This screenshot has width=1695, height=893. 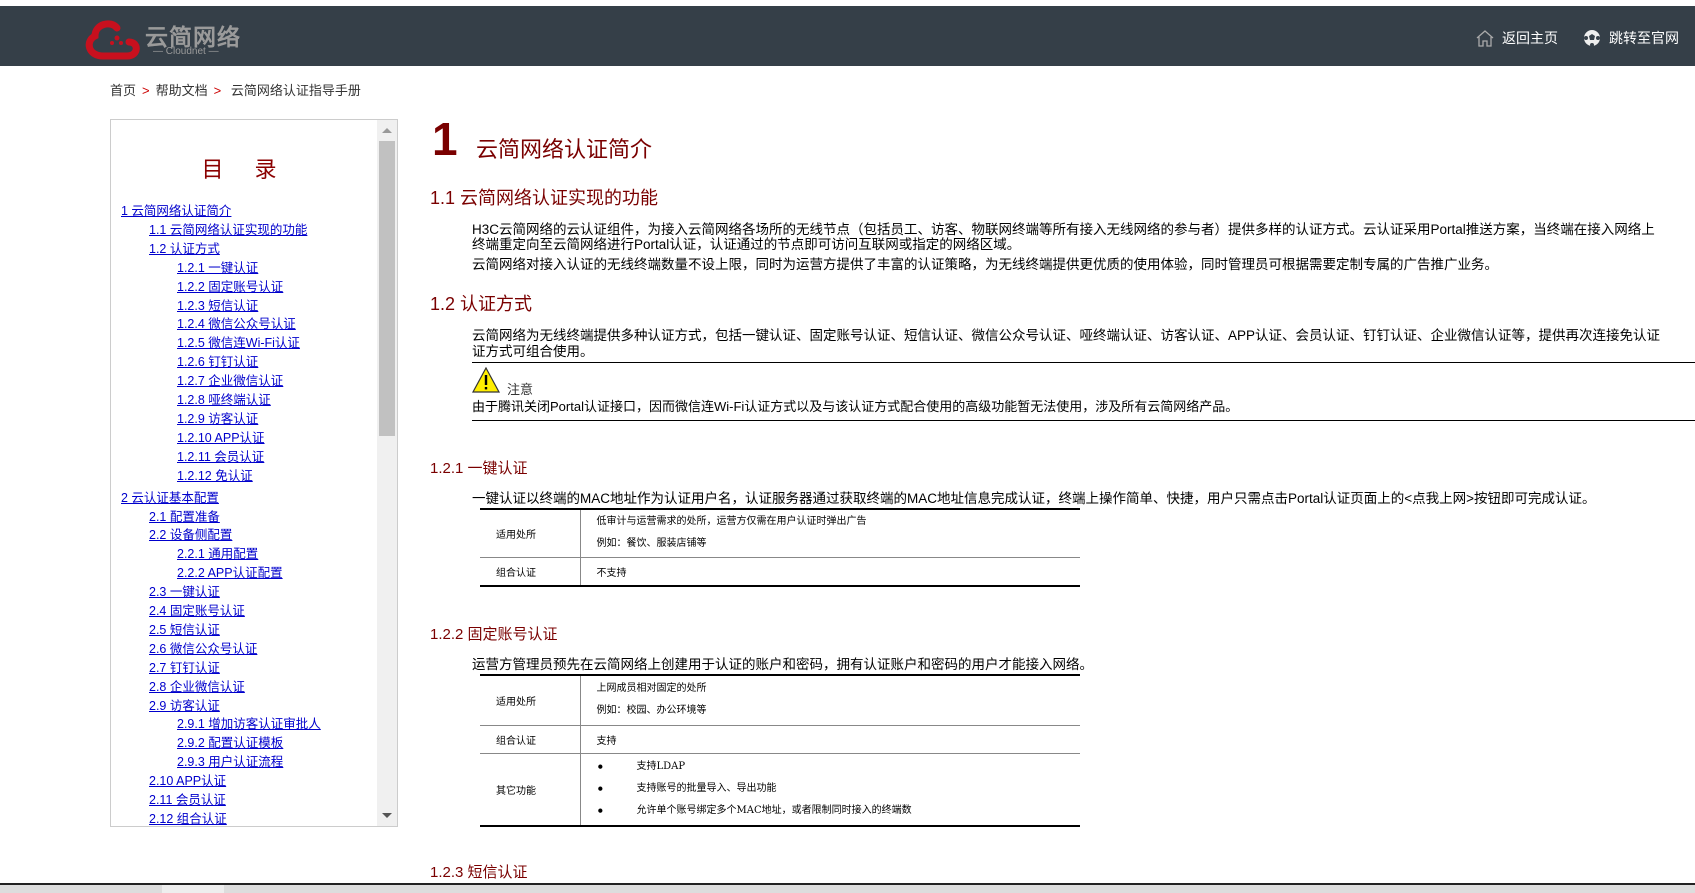 I want to click on toc-link: 1.2.10 APP认证, so click(x=221, y=438).